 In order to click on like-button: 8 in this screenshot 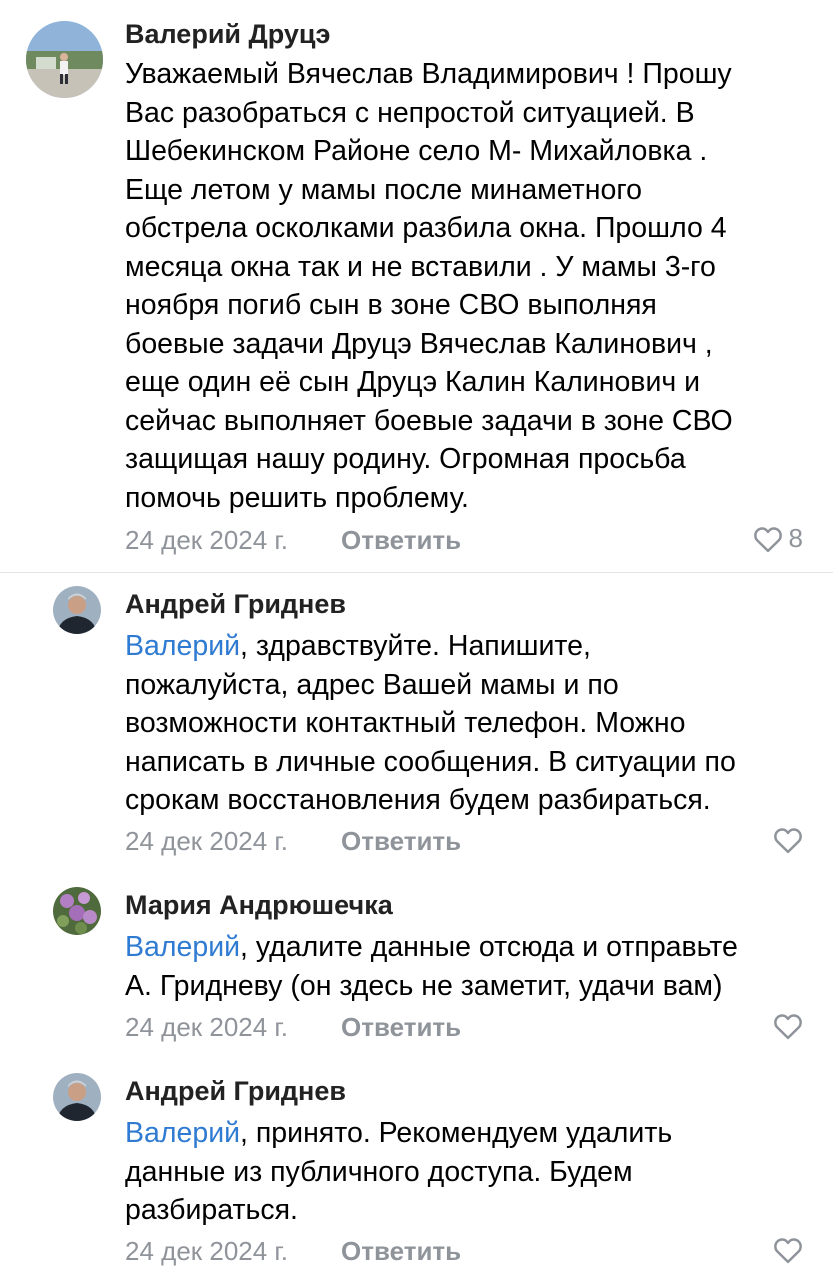, I will do `click(778, 538)`.